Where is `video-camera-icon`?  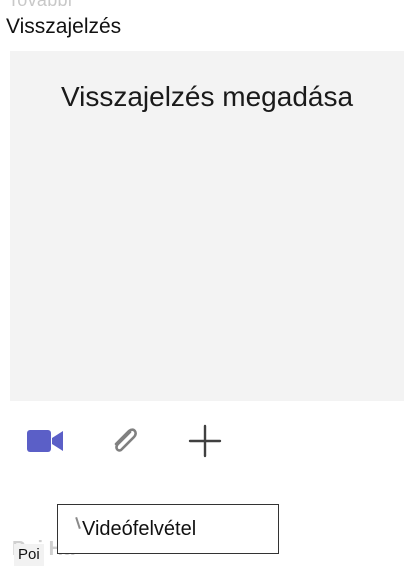
video-camera-icon is located at coordinates (45, 441).